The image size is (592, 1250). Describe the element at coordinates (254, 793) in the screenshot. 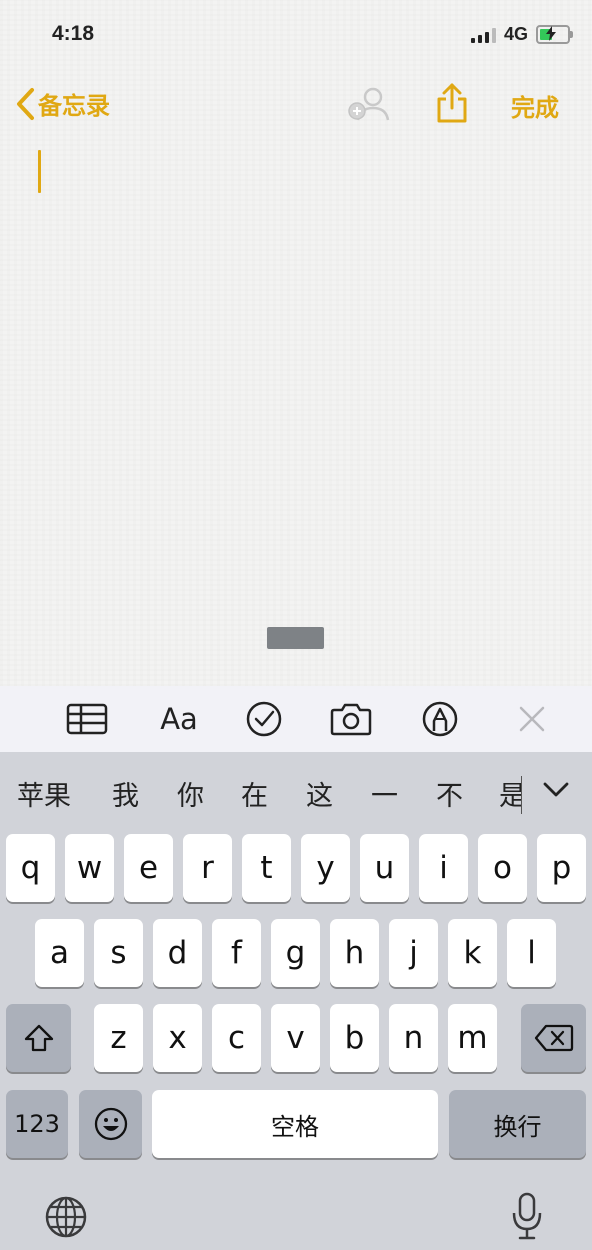

I see `candidate-item: 在` at that location.